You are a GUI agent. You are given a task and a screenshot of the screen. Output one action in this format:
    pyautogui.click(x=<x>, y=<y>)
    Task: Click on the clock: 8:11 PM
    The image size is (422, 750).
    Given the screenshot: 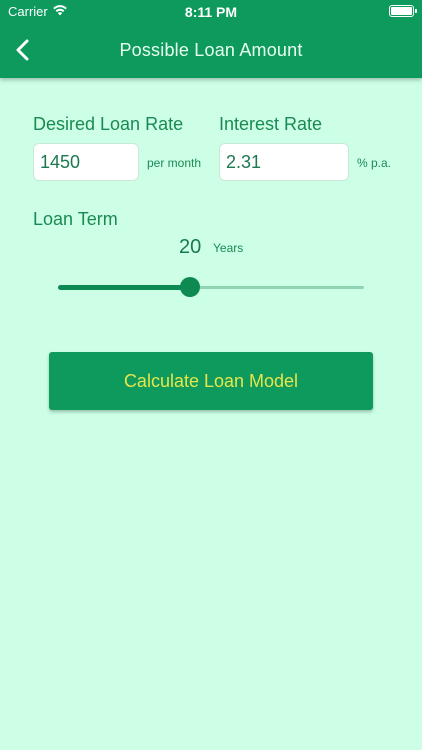 What is the action you would take?
    pyautogui.click(x=211, y=12)
    